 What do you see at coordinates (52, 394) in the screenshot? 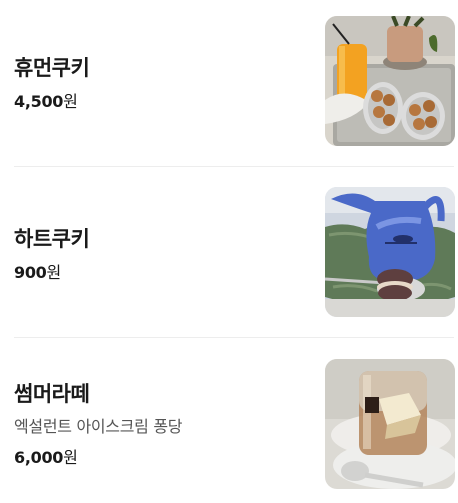
I see `menu-item-name: 썸머라떼` at bounding box center [52, 394].